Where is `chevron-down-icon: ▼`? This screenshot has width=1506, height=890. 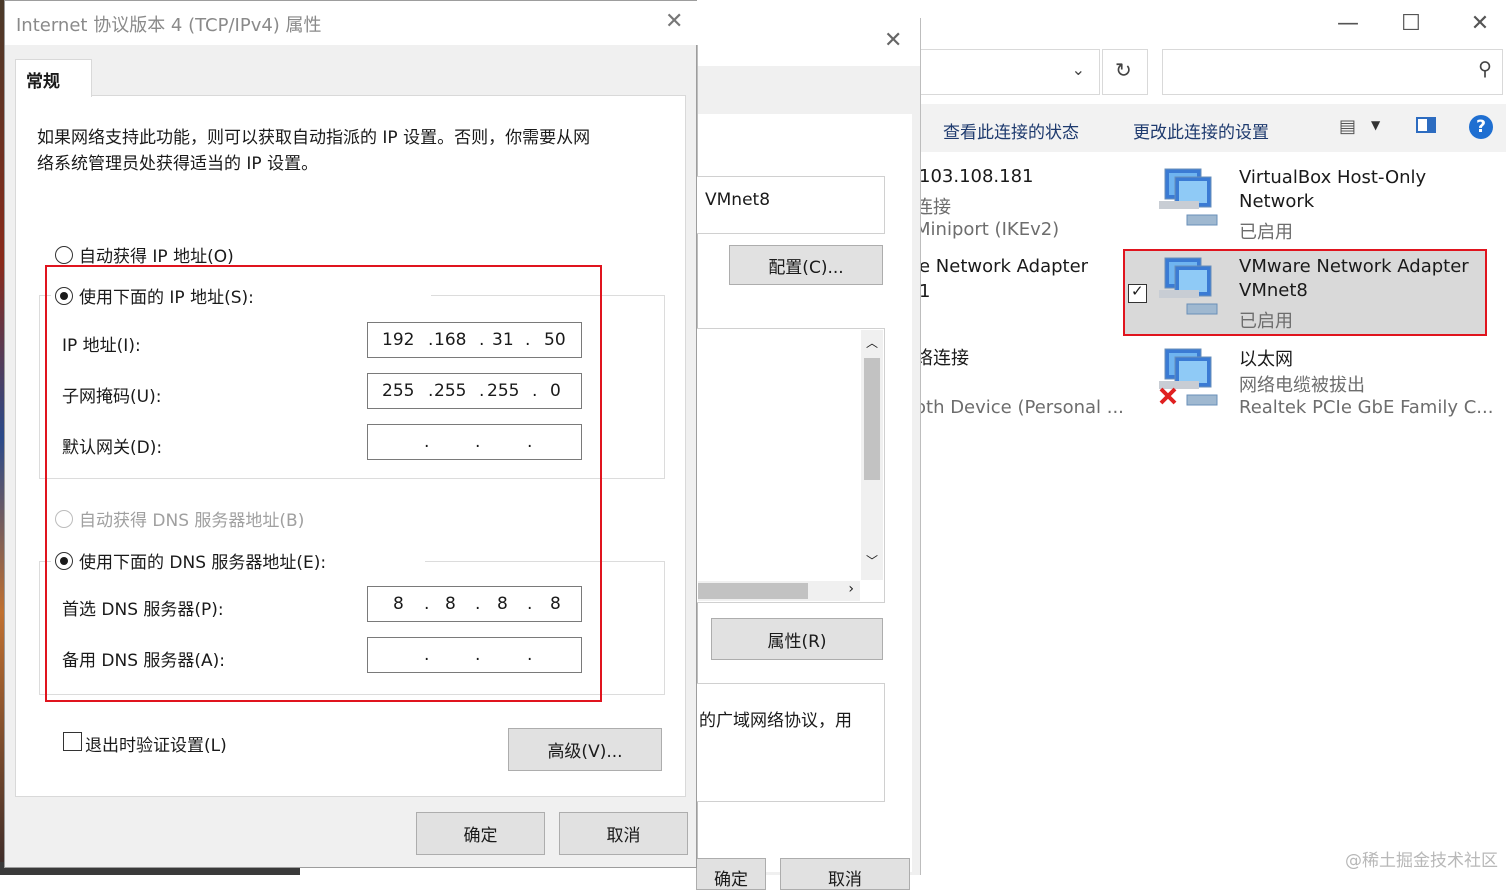 chevron-down-icon: ▼ is located at coordinates (1375, 125).